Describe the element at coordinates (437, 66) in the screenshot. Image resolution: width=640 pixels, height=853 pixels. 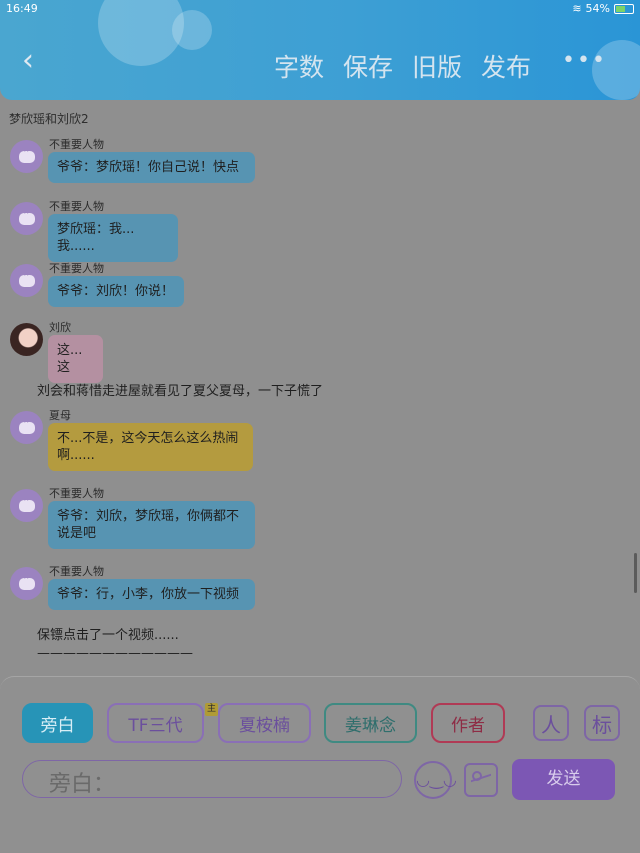
I see `old-version-button: 旧版` at that location.